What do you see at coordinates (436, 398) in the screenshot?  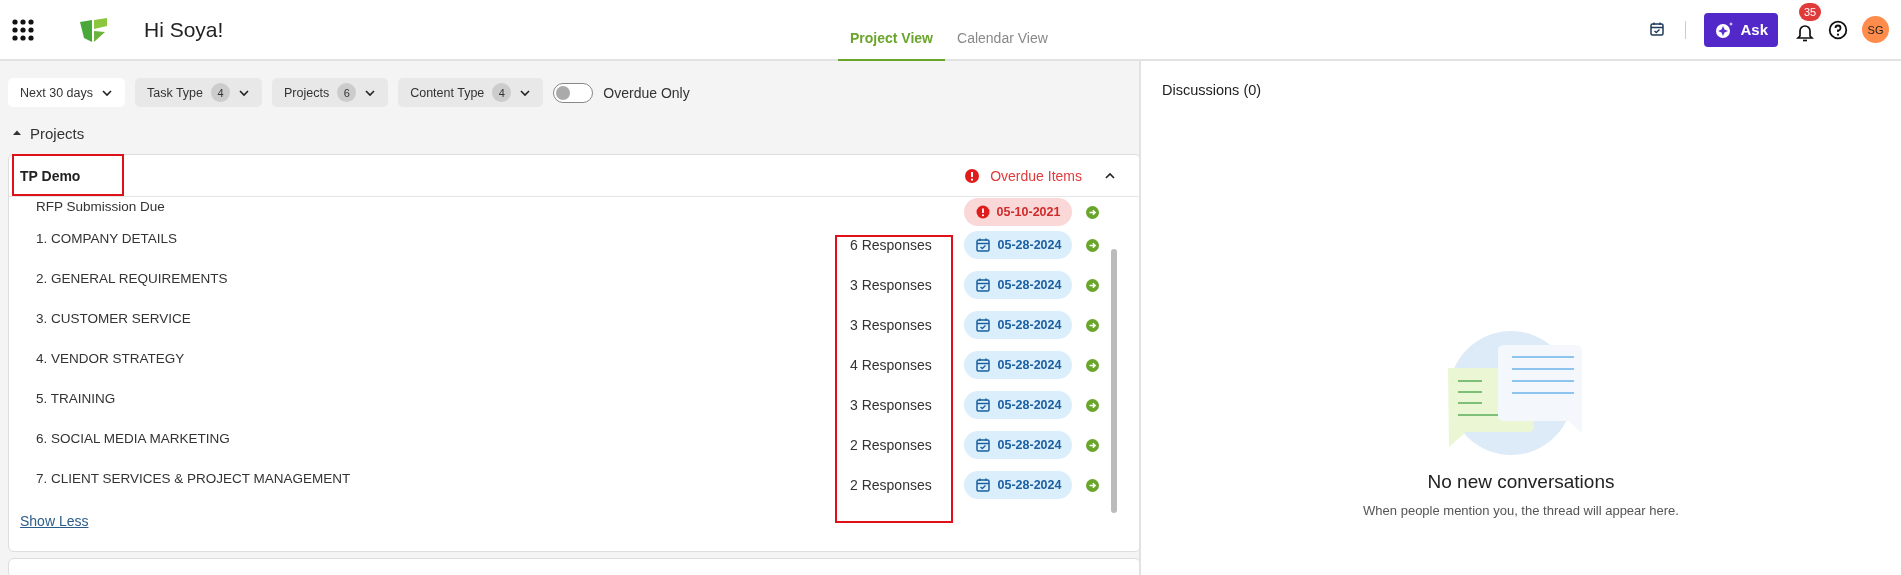 I see `item-title: 5. TRAINING` at bounding box center [436, 398].